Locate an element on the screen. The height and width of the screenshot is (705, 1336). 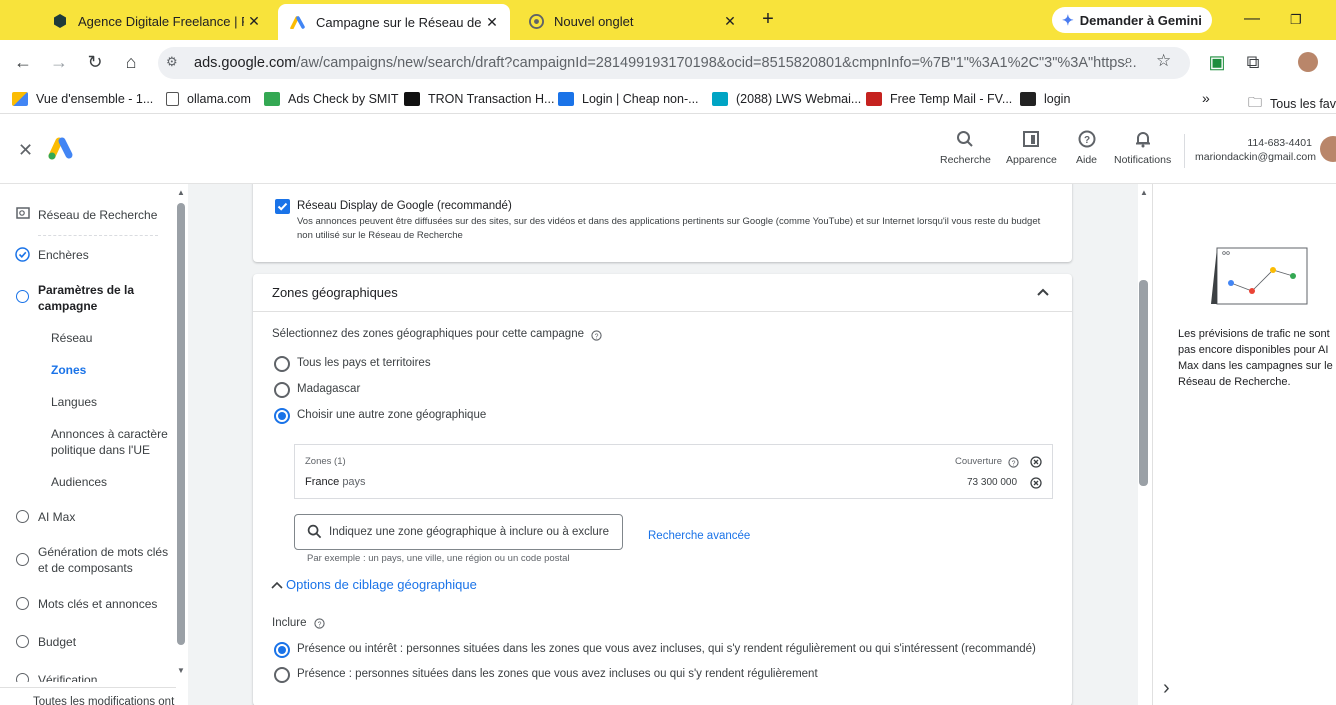
restore-icon: ❐ is located at coordinates (1296, 20).